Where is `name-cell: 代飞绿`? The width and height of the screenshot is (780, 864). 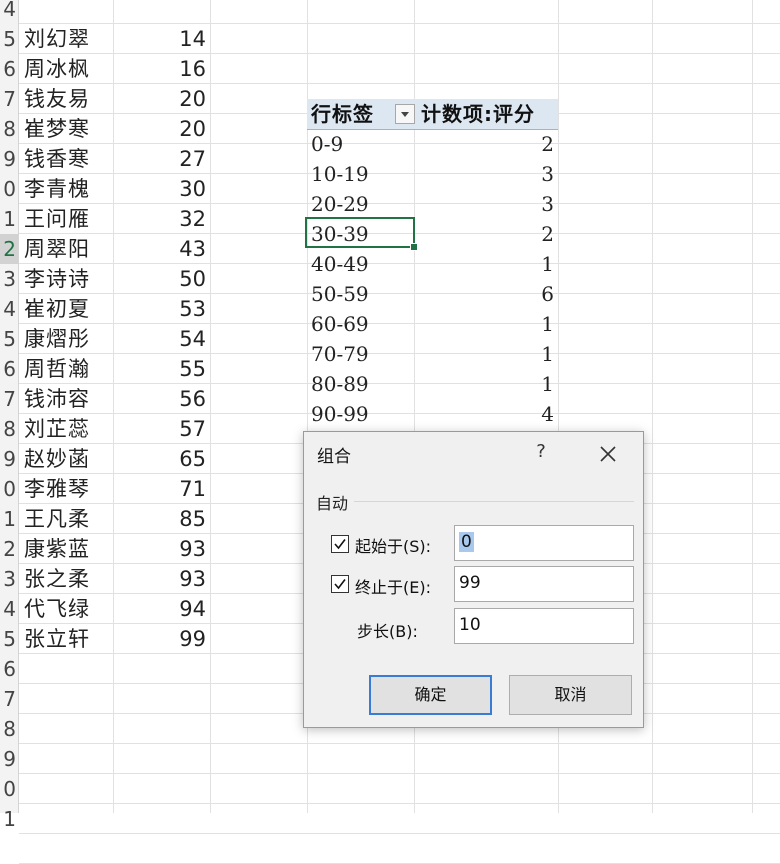 name-cell: 代飞绿 is located at coordinates (68, 609).